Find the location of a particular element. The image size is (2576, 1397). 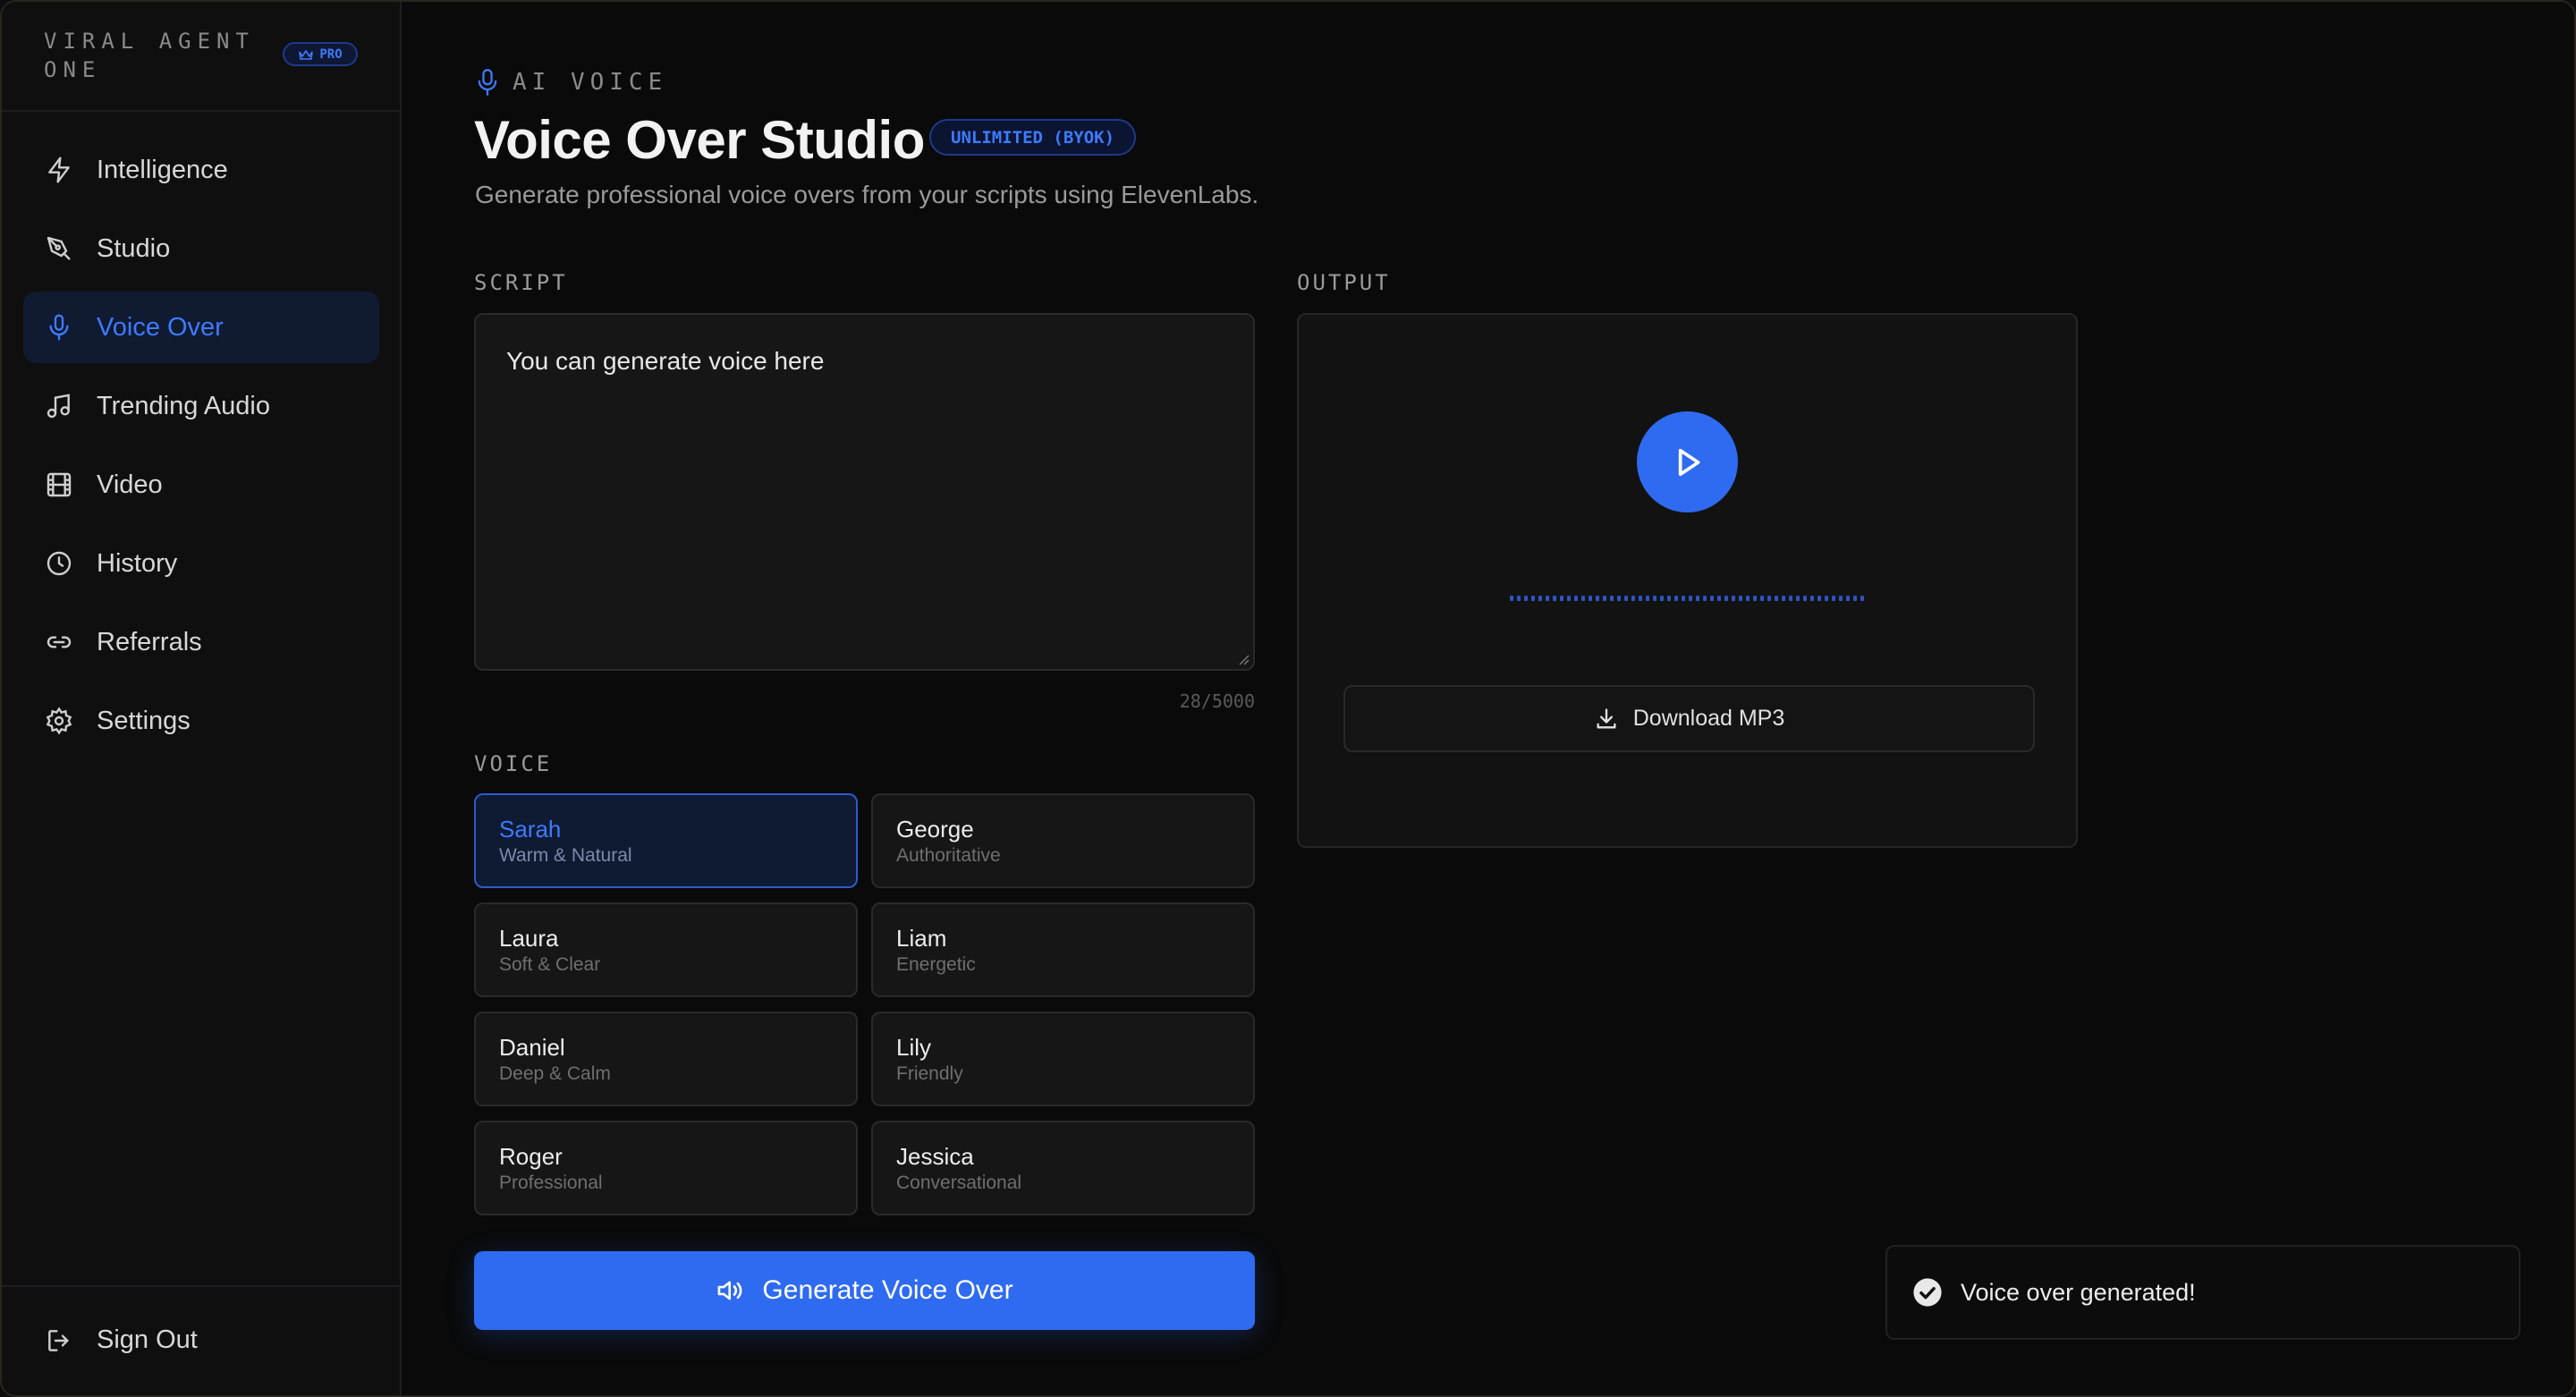

download-icon is located at coordinates (1606, 718).